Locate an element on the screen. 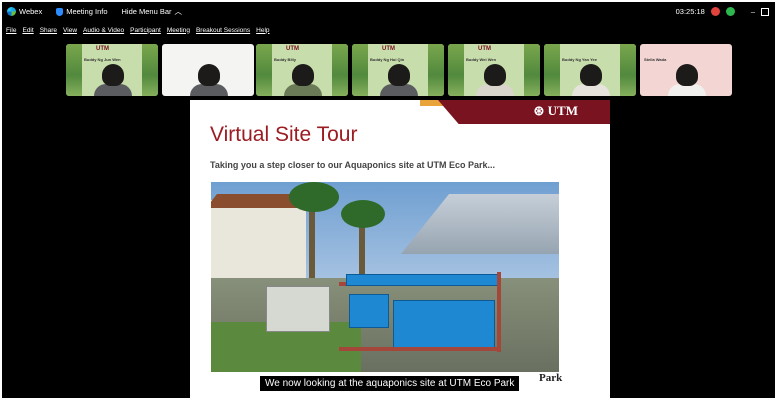 Image resolution: width=777 pixels, height=400 pixels. minimize-button: – is located at coordinates (753, 11).